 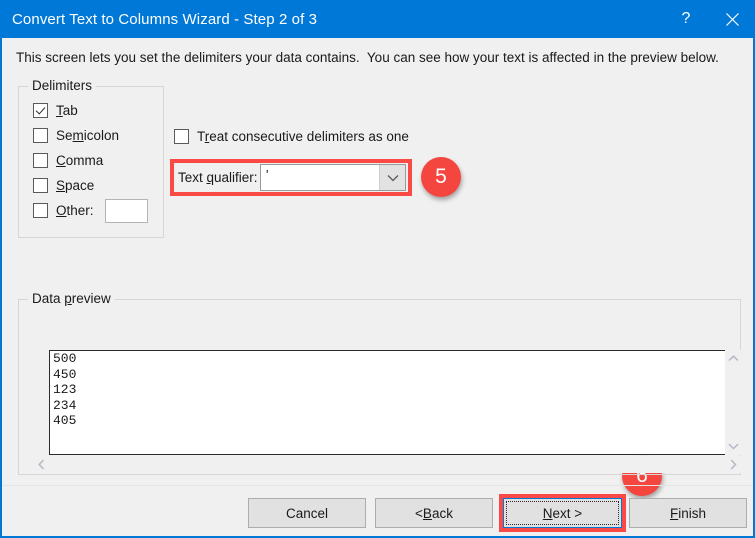 I want to click on checkbox-semicolon-label: Semicolon, so click(x=88, y=135).